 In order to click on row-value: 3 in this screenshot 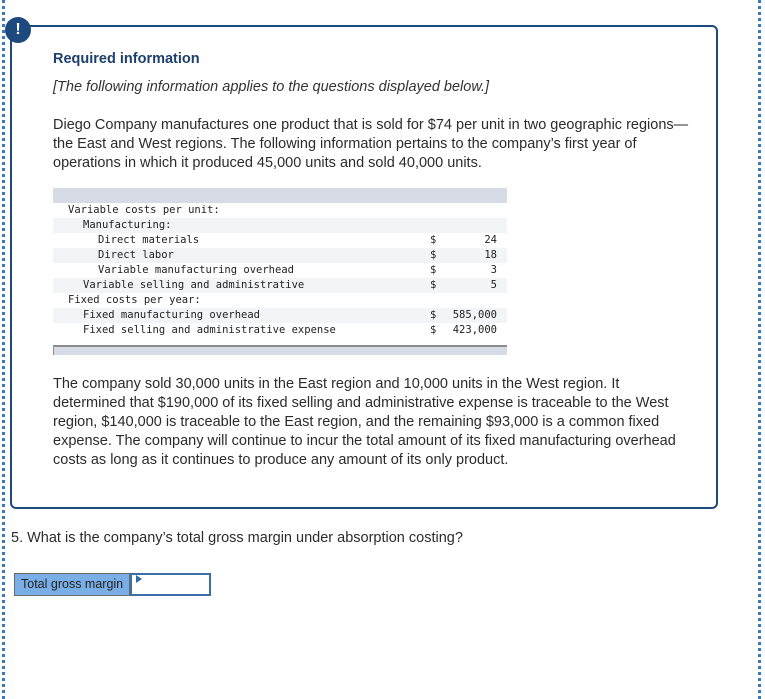, I will do `click(493, 270)`.